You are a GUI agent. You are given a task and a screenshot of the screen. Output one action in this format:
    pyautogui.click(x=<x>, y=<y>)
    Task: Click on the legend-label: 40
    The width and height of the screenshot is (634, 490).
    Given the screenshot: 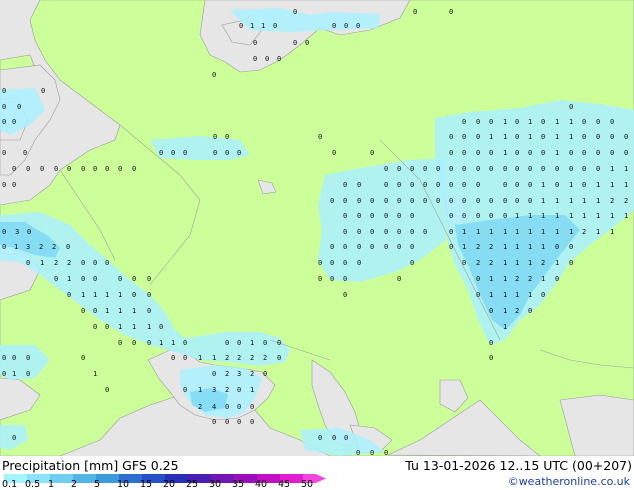 What is the action you would take?
    pyautogui.click(x=261, y=484)
    